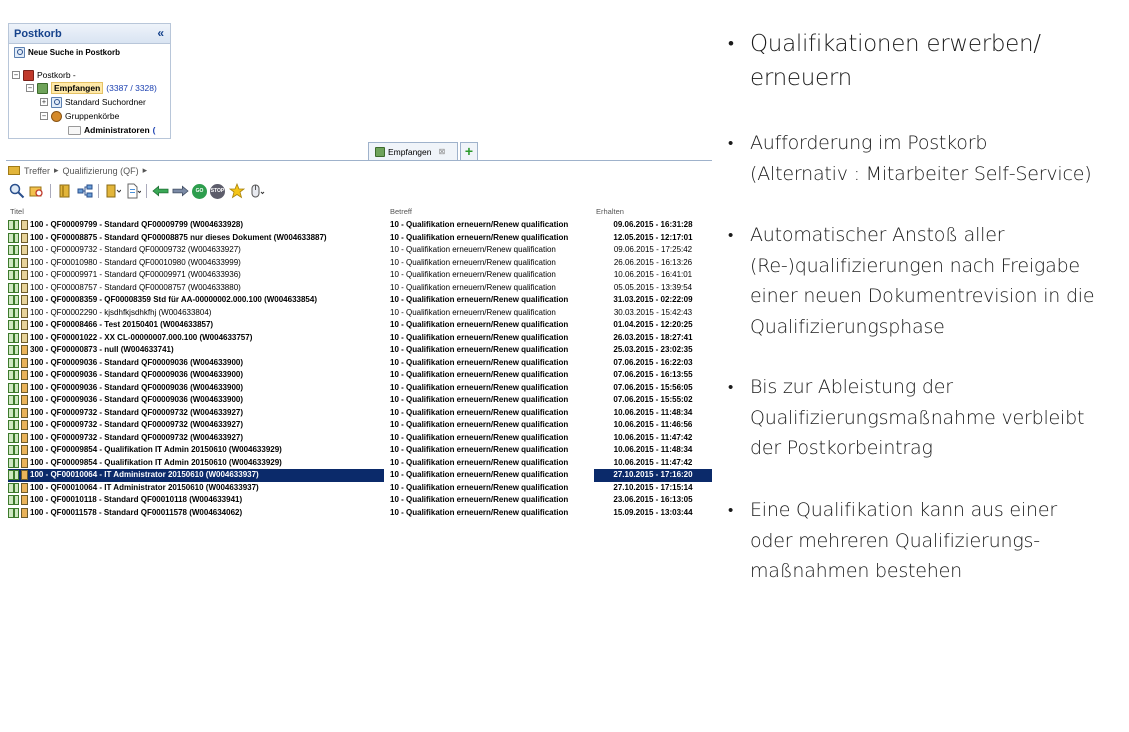 The width and height of the screenshot is (1129, 732). What do you see at coordinates (117, 130) in the screenshot?
I see `tree-item-label: Administratoren` at bounding box center [117, 130].